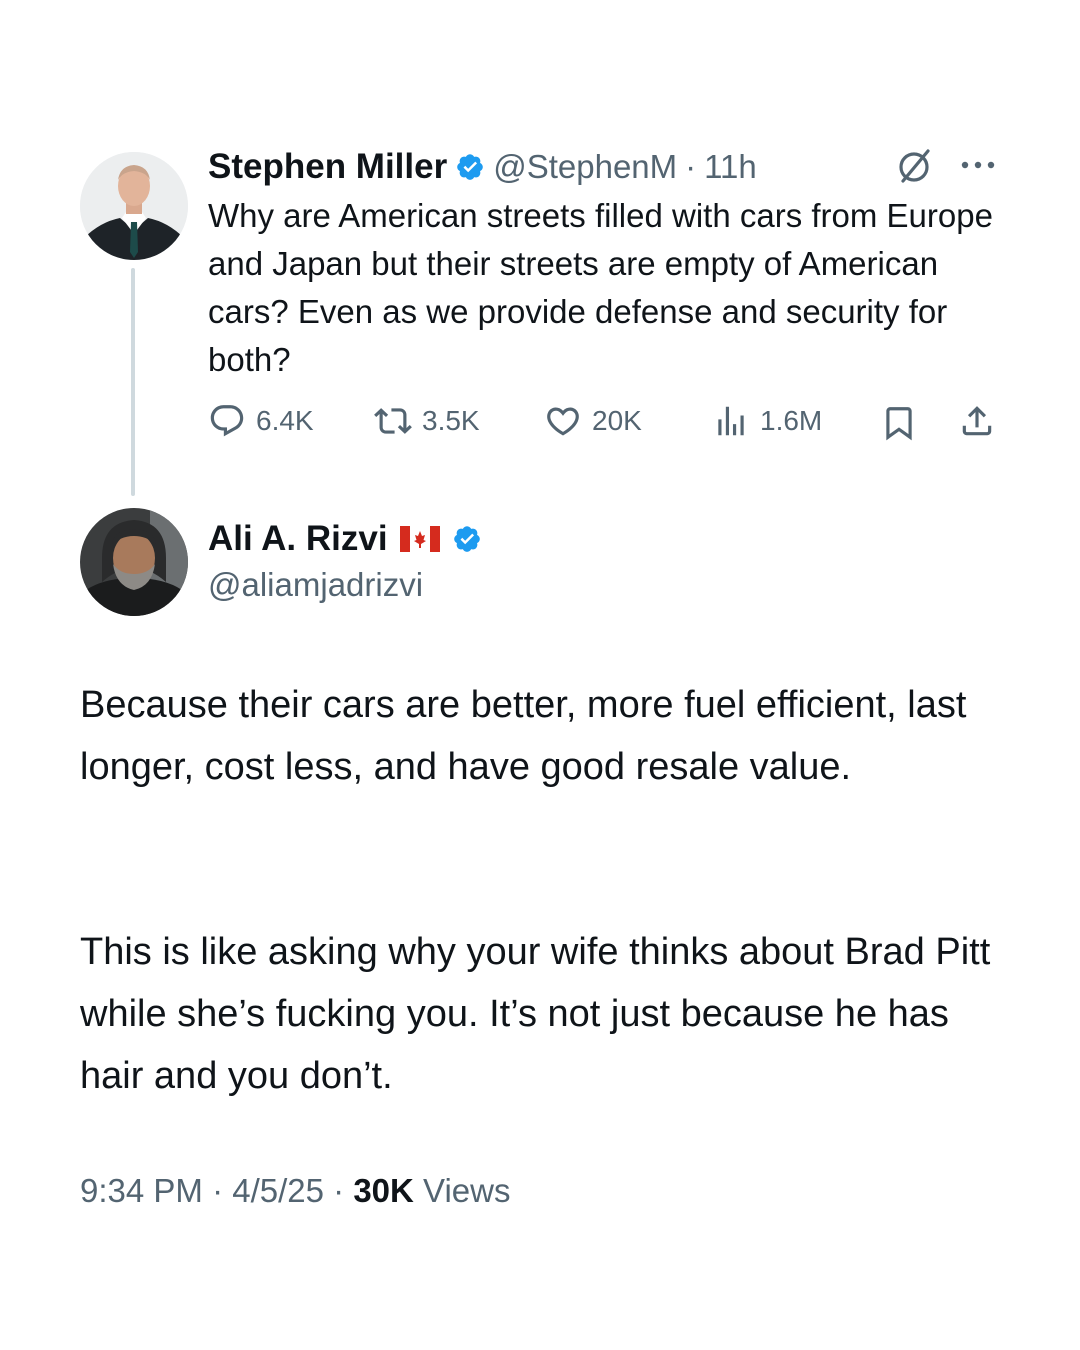 The image size is (1080, 1350). Describe the element at coordinates (419, 539) in the screenshot. I see `canada-flag-icon` at that location.